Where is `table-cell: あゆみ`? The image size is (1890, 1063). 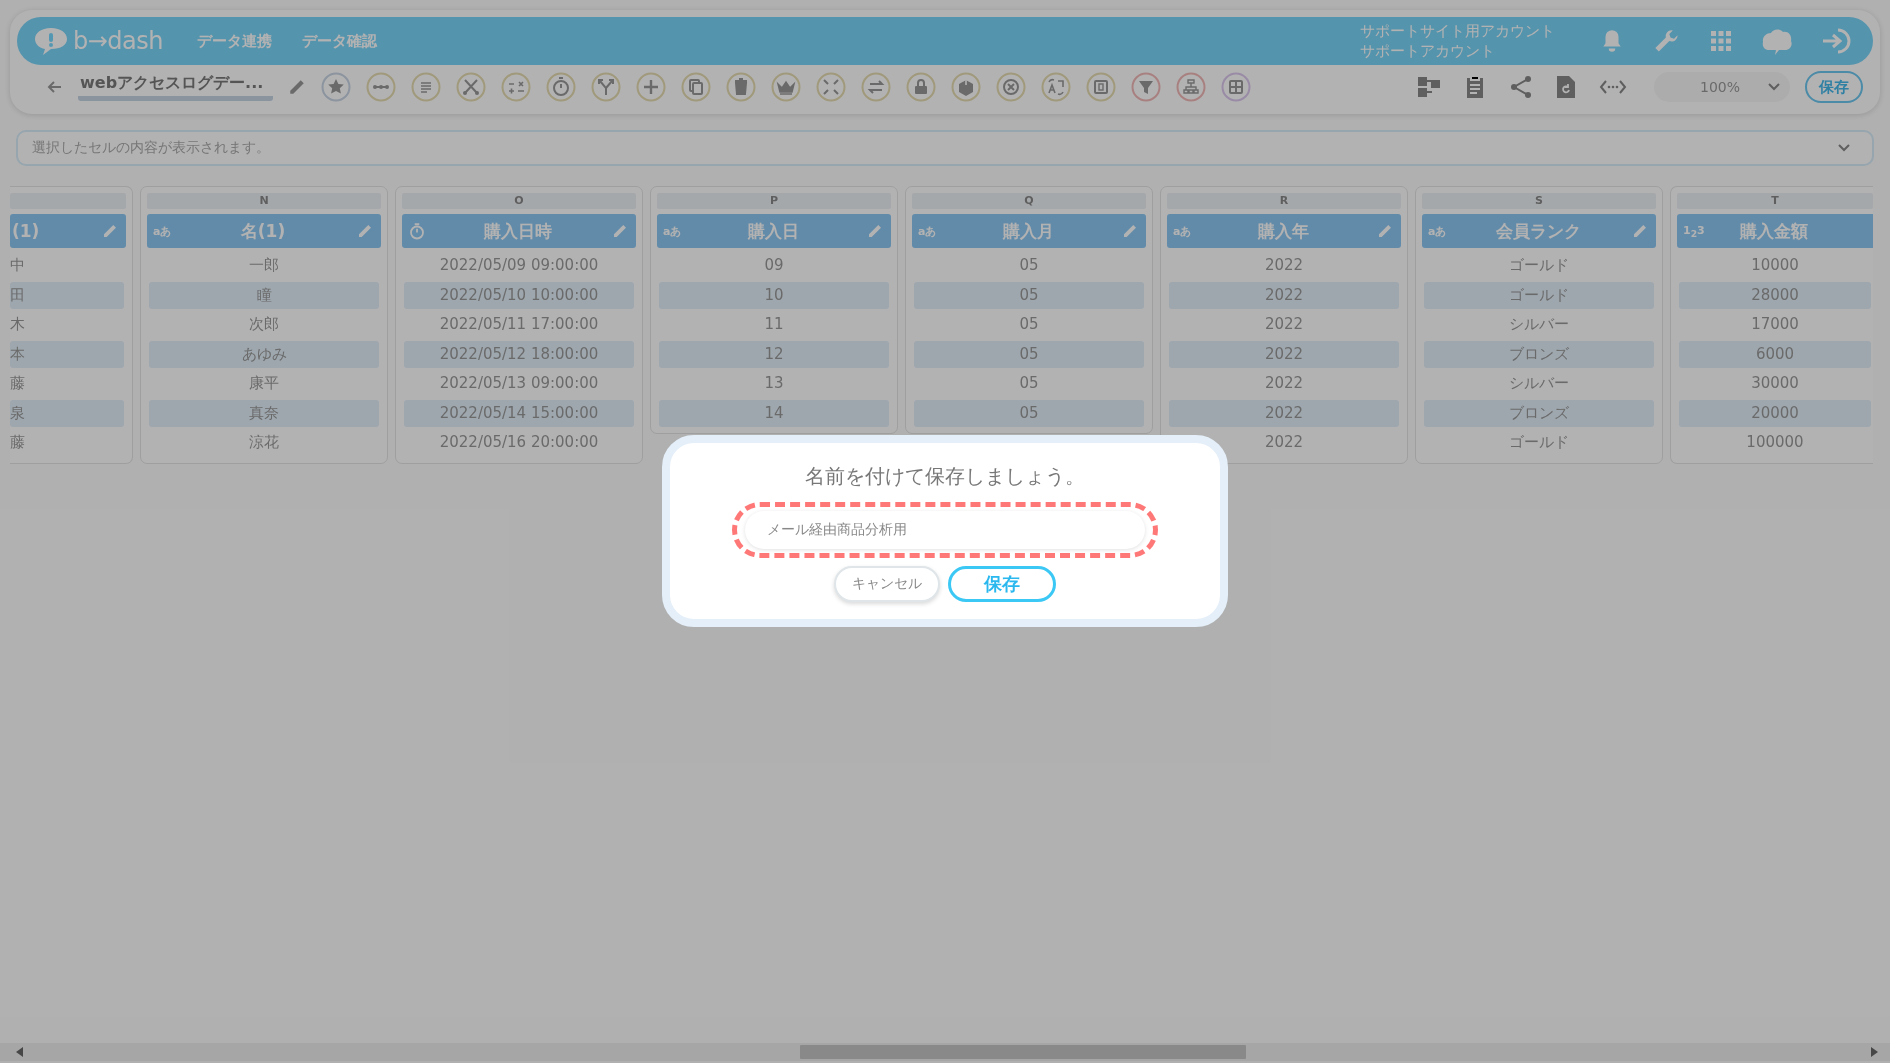 table-cell: あゆみ is located at coordinates (264, 354).